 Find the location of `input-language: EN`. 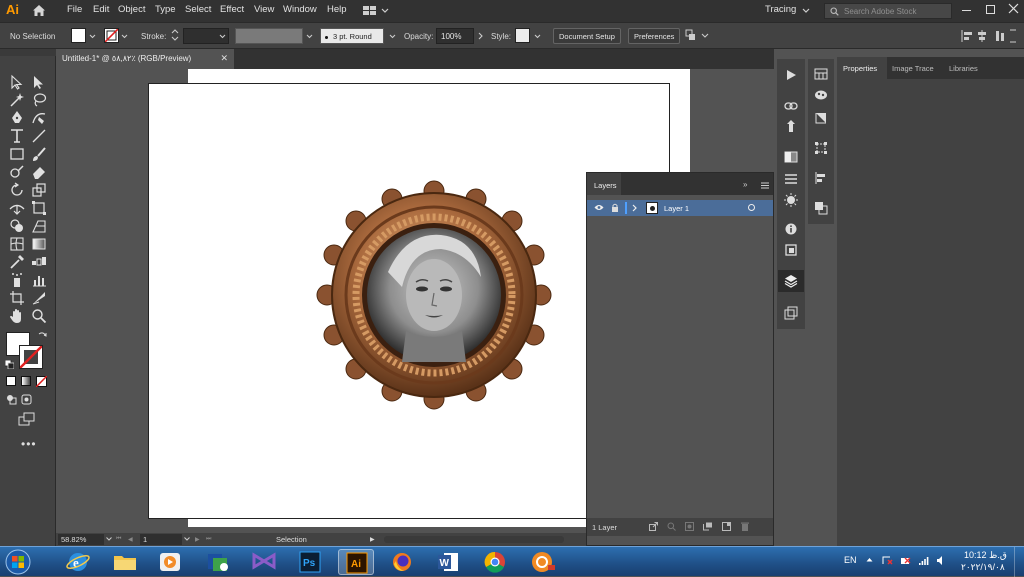

input-language: EN is located at coordinates (850, 560).